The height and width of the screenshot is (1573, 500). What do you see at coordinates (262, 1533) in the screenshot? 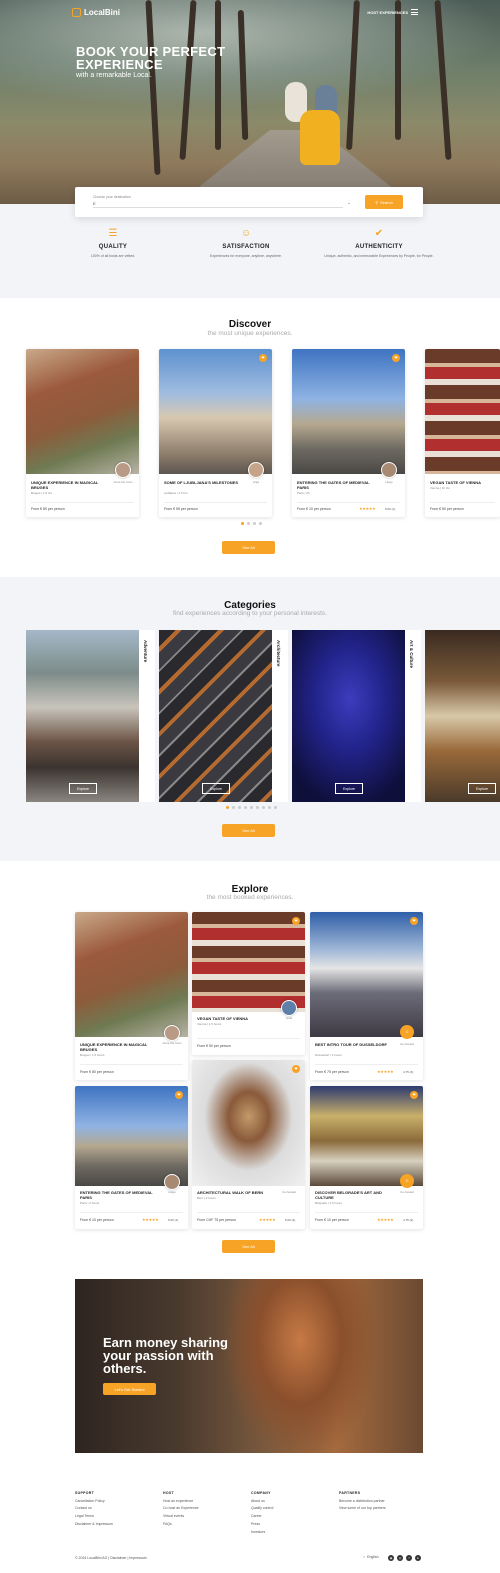
I see `footer-link: Investors` at bounding box center [262, 1533].